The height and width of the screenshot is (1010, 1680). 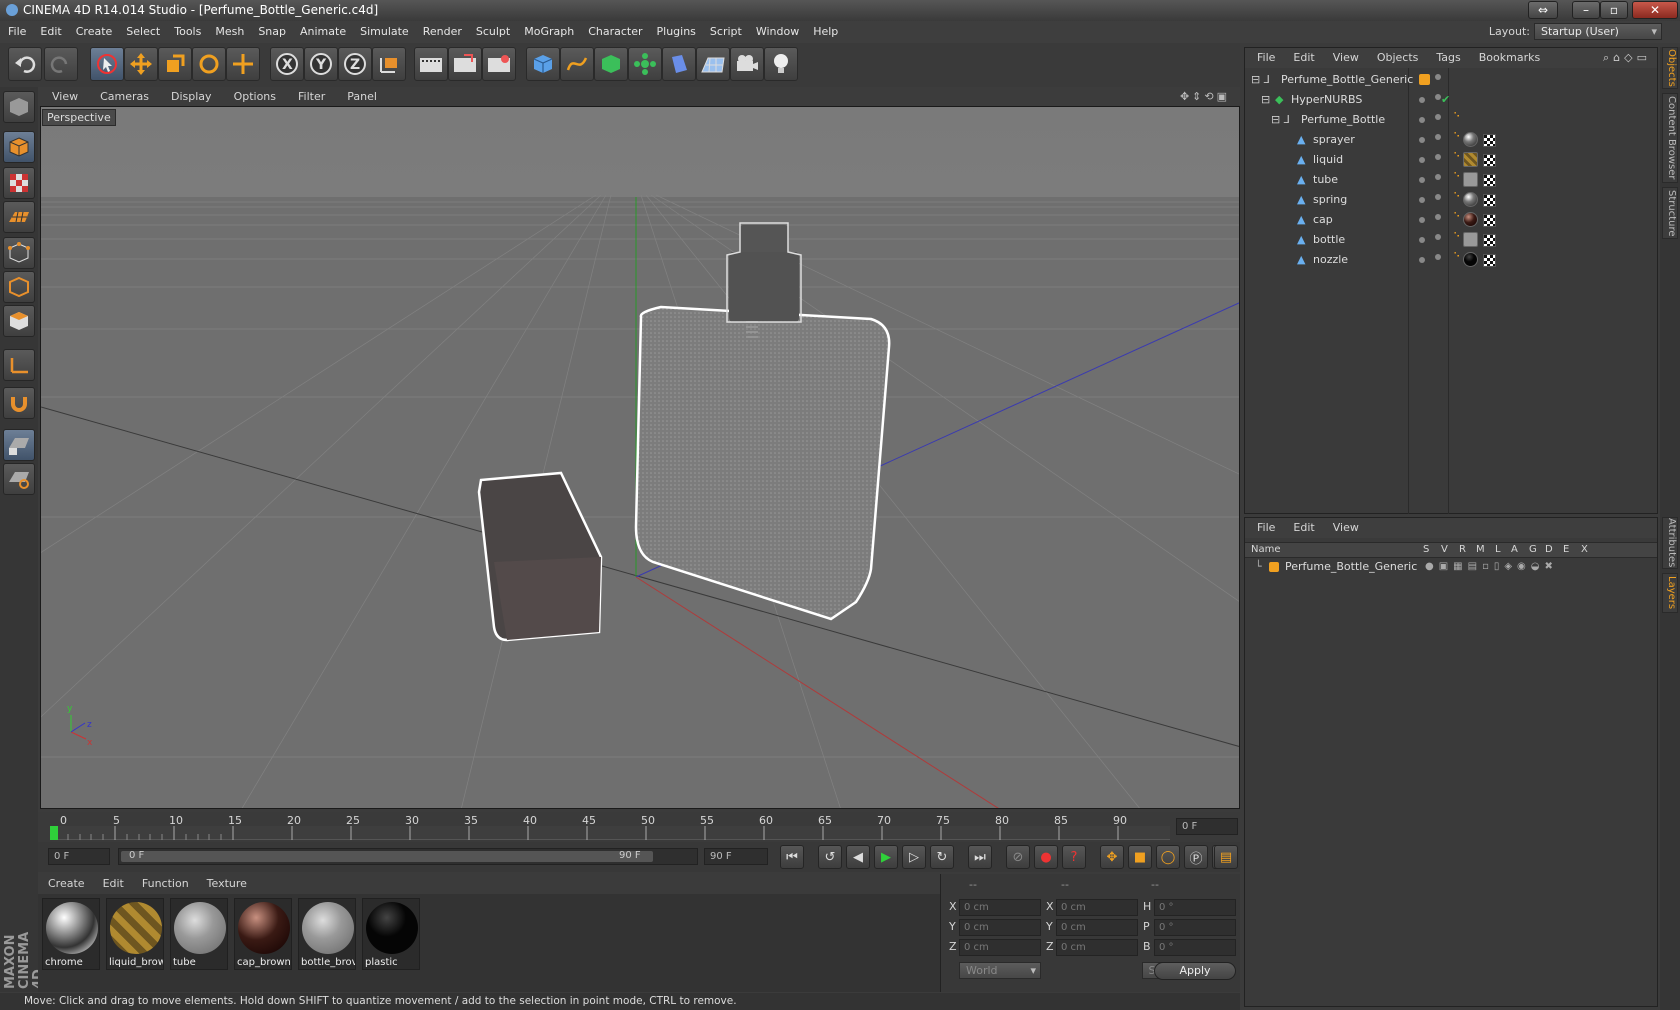 I want to click on tab-structure: Structure, so click(x=1670, y=213).